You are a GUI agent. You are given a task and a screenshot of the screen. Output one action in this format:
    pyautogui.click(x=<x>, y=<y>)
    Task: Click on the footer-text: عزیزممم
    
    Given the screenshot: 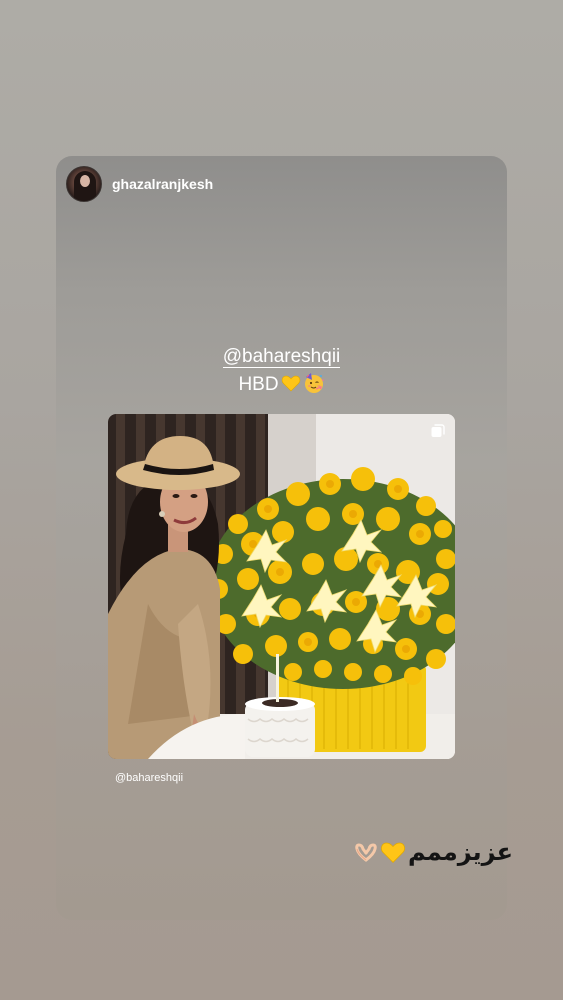 What is the action you would take?
    pyautogui.click(x=460, y=852)
    